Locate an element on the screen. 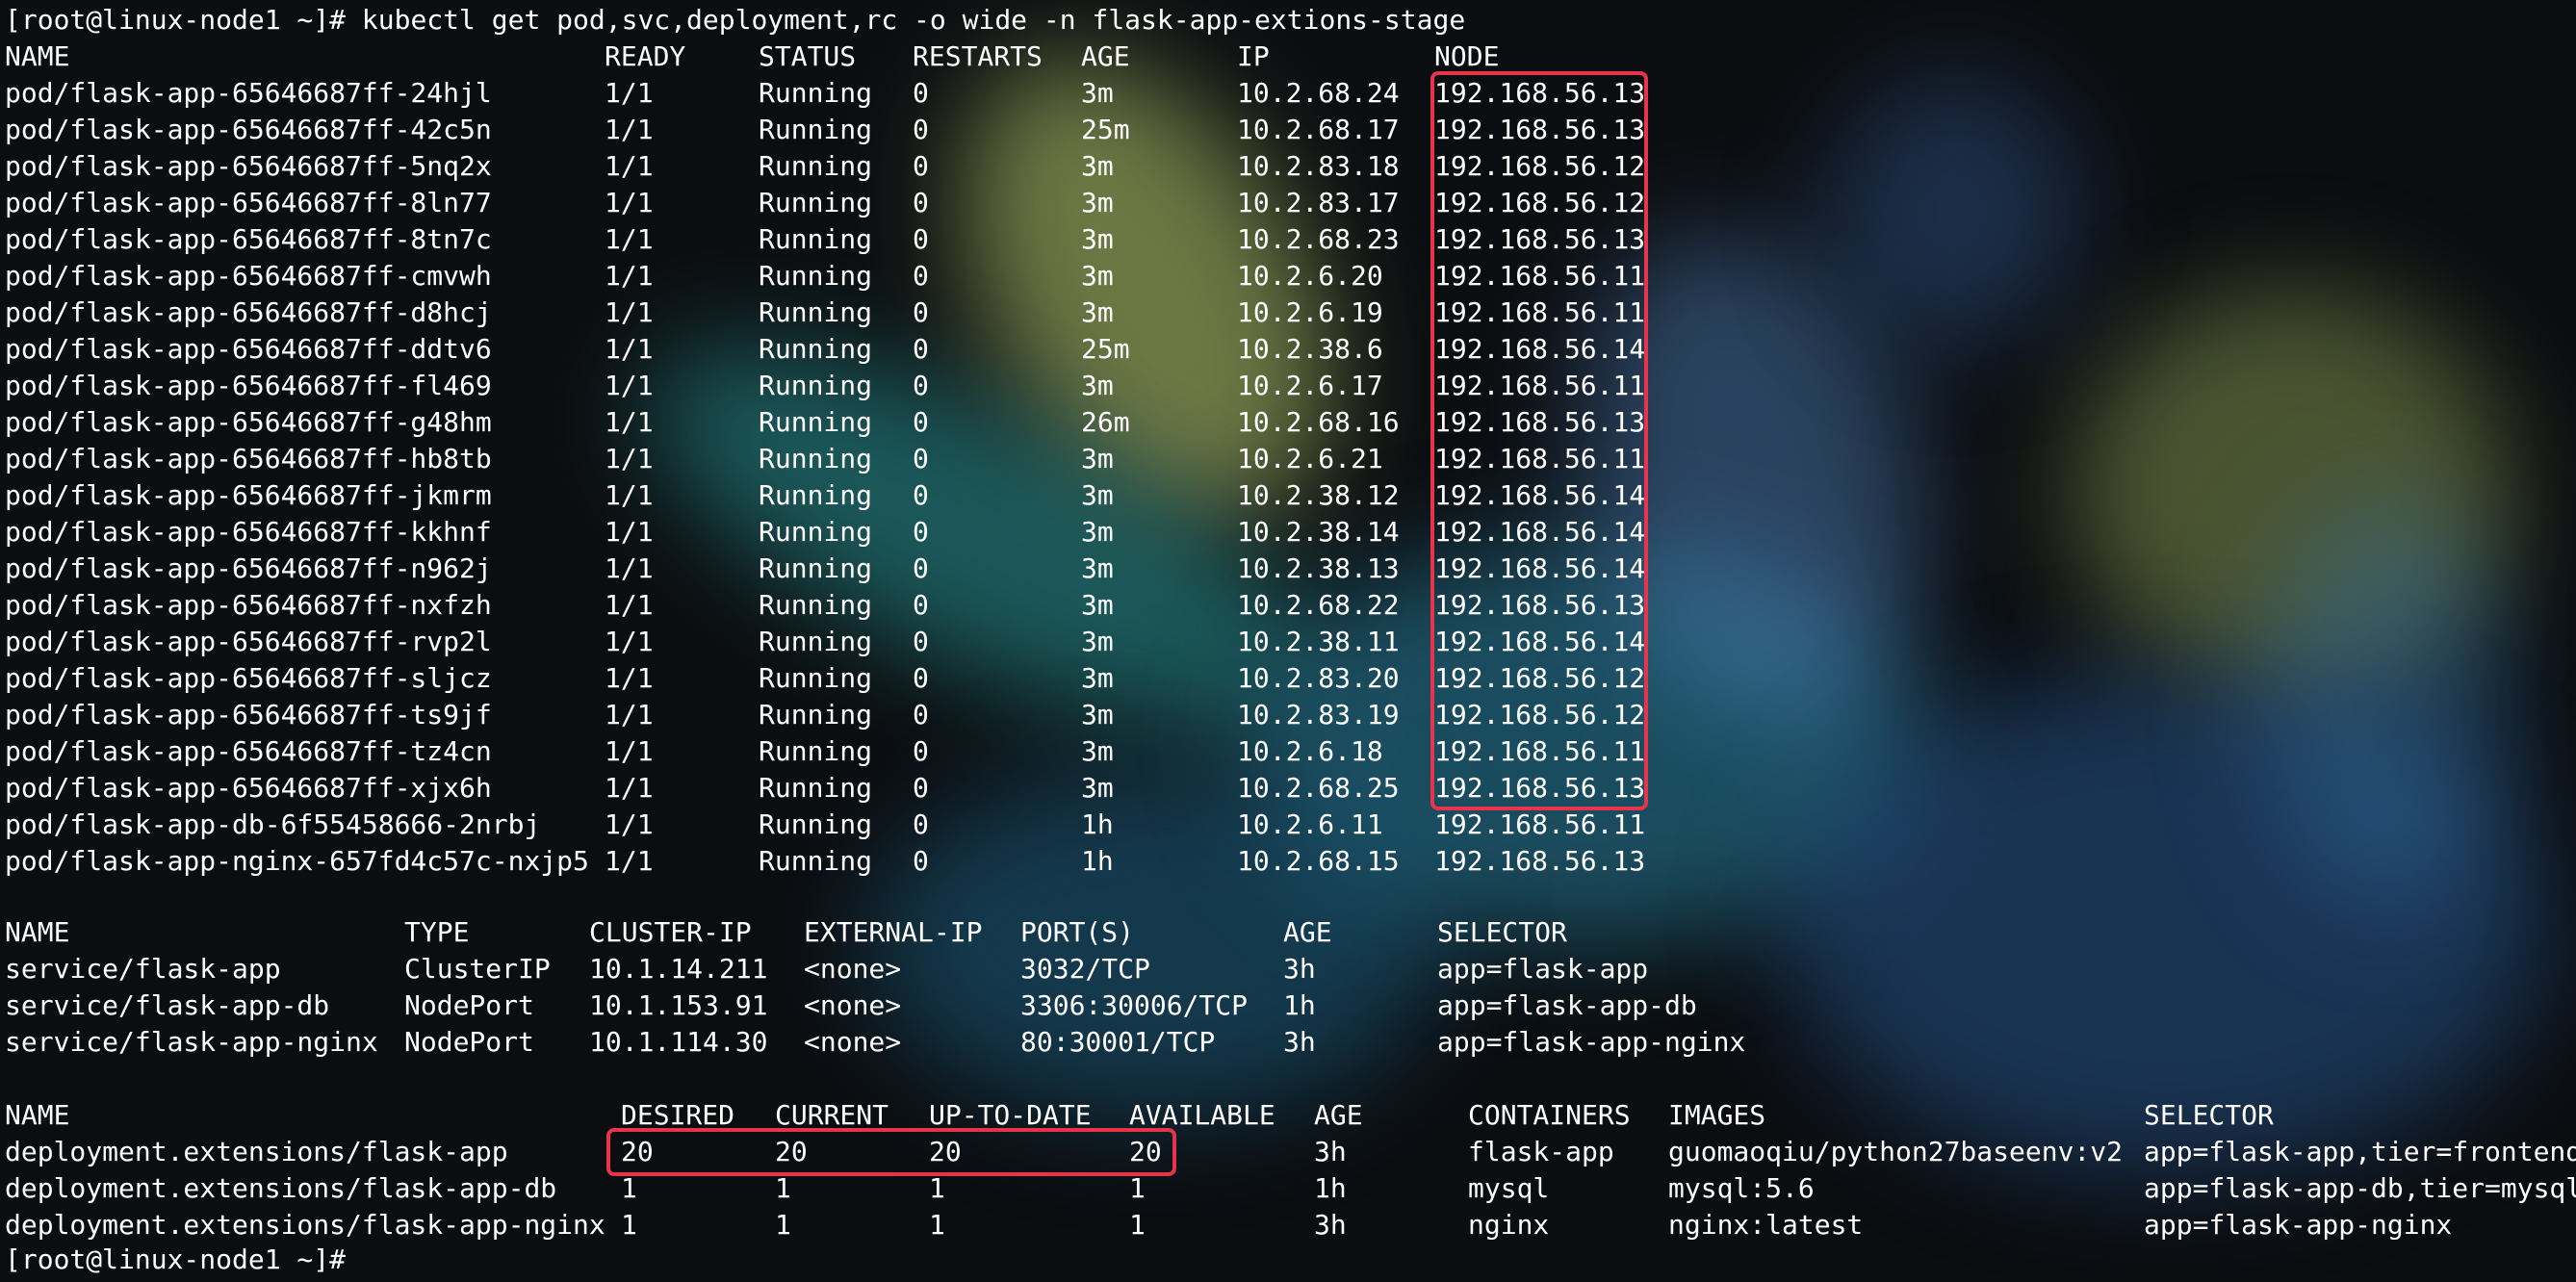 The image size is (2576, 1282). replica-counts-highlight is located at coordinates (891, 1152).